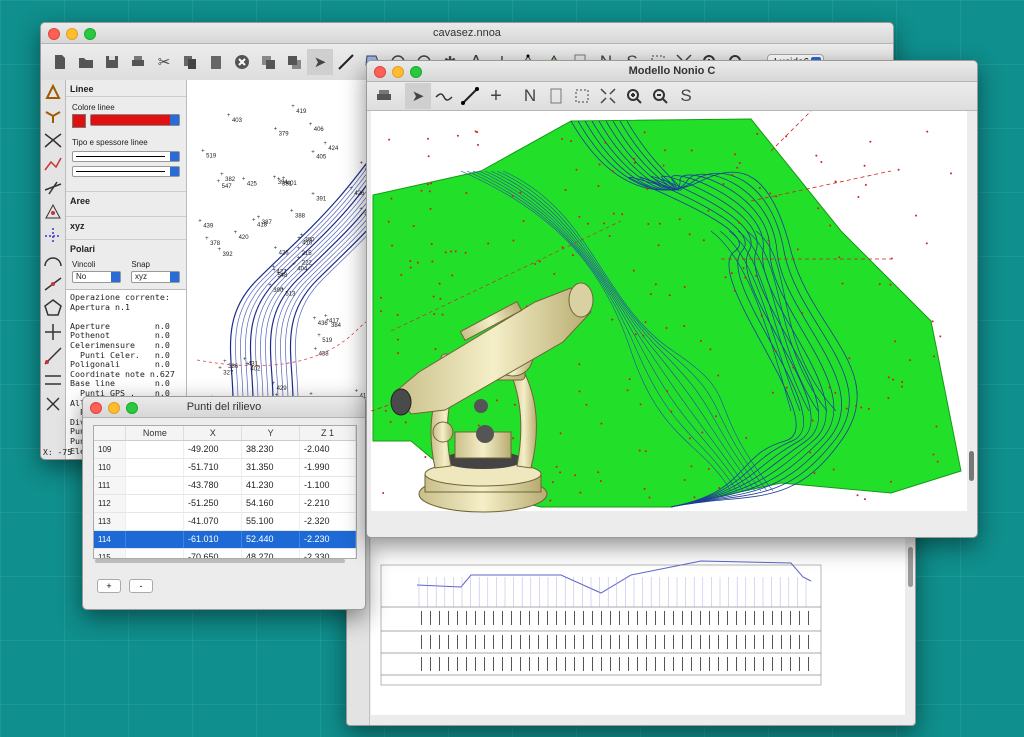  What do you see at coordinates (126, 200) in the screenshot?
I see `areas-header: Aree` at bounding box center [126, 200].